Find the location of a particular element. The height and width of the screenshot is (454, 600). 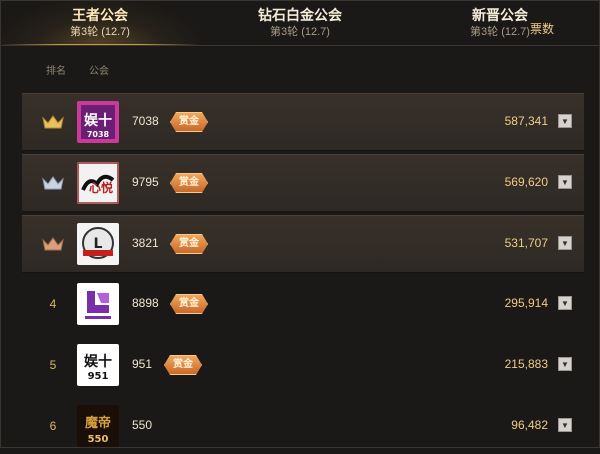

vote-count: 587,341 is located at coordinates (526, 121).